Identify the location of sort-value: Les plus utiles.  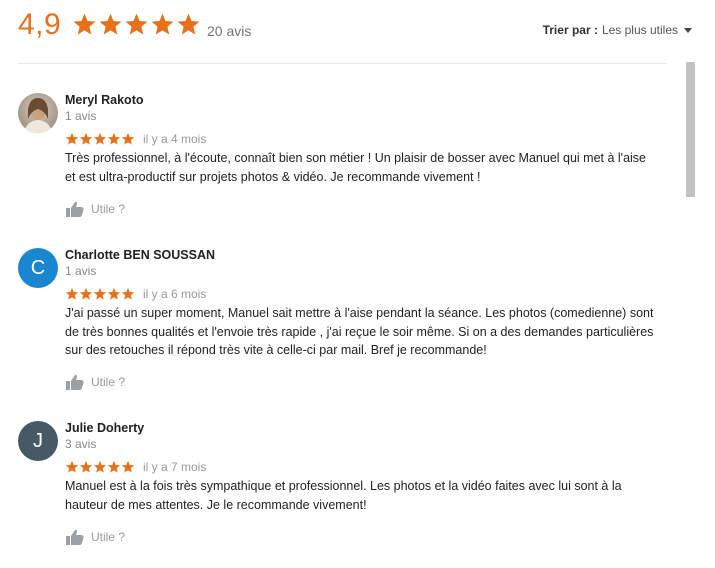
(639, 30).